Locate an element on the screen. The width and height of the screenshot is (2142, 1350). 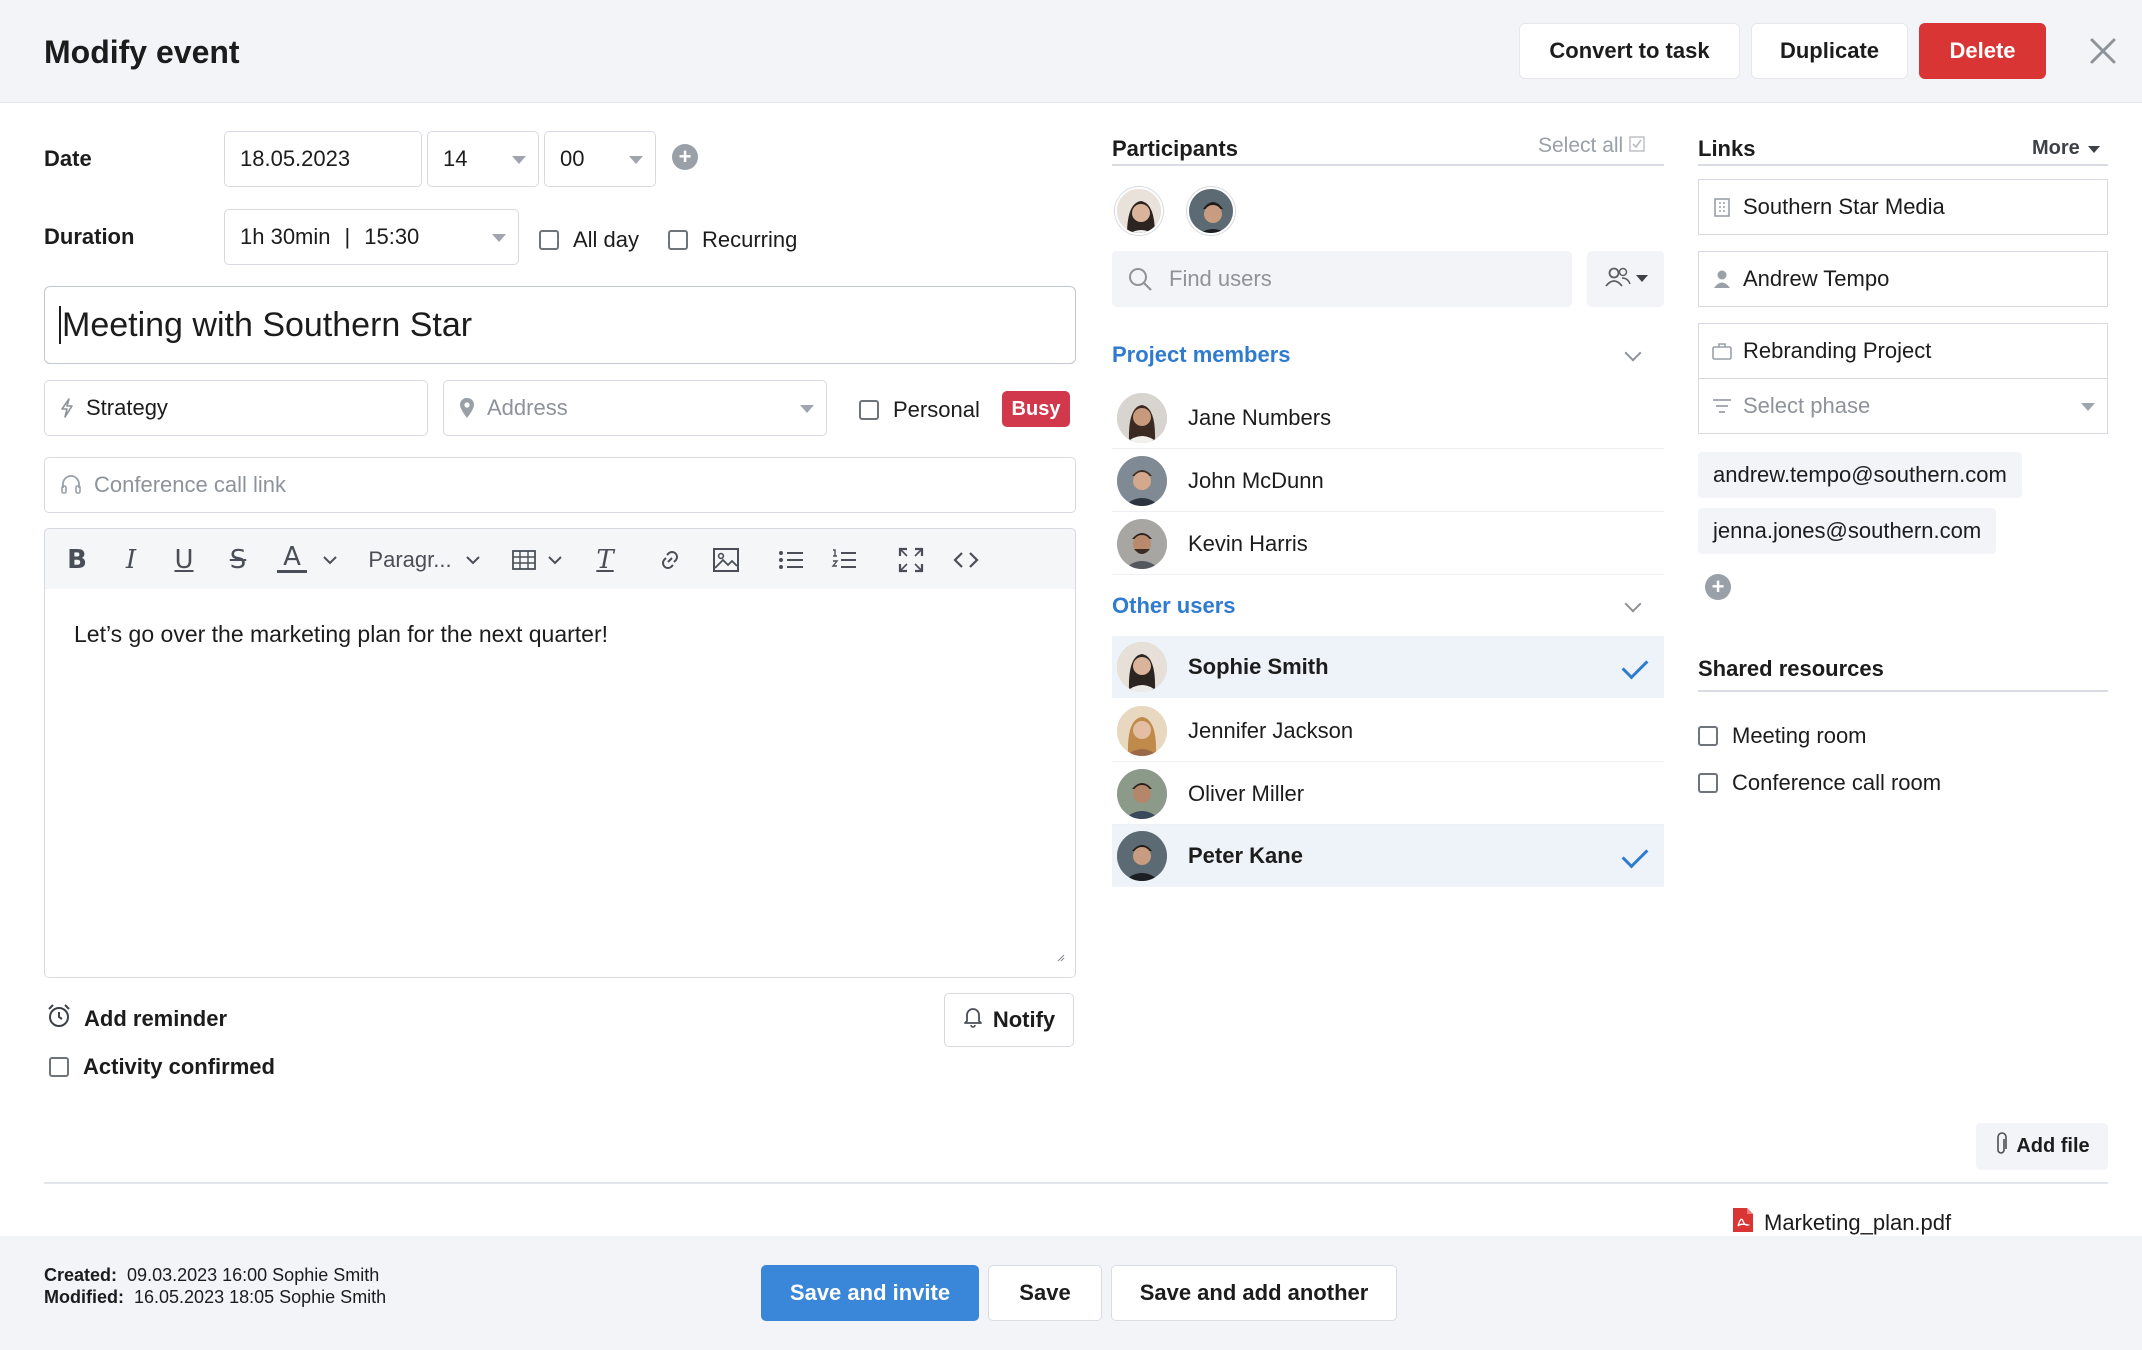
users-icon is located at coordinates (1618, 279).